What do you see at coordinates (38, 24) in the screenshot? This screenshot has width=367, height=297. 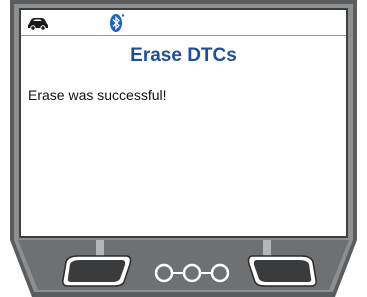 I see `car-icon` at bounding box center [38, 24].